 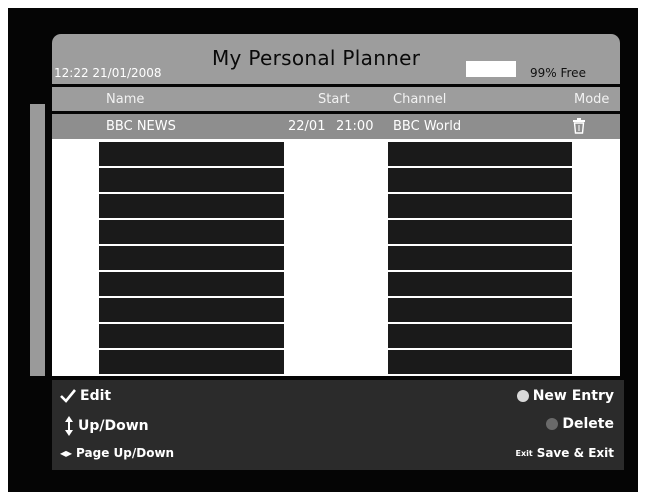 I want to click on entry-channel: BBC World, so click(x=427, y=126).